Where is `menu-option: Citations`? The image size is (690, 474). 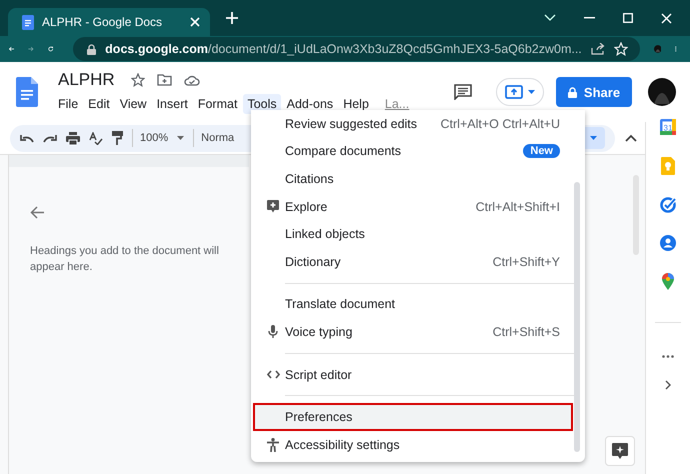
menu-option: Citations is located at coordinates (418, 179).